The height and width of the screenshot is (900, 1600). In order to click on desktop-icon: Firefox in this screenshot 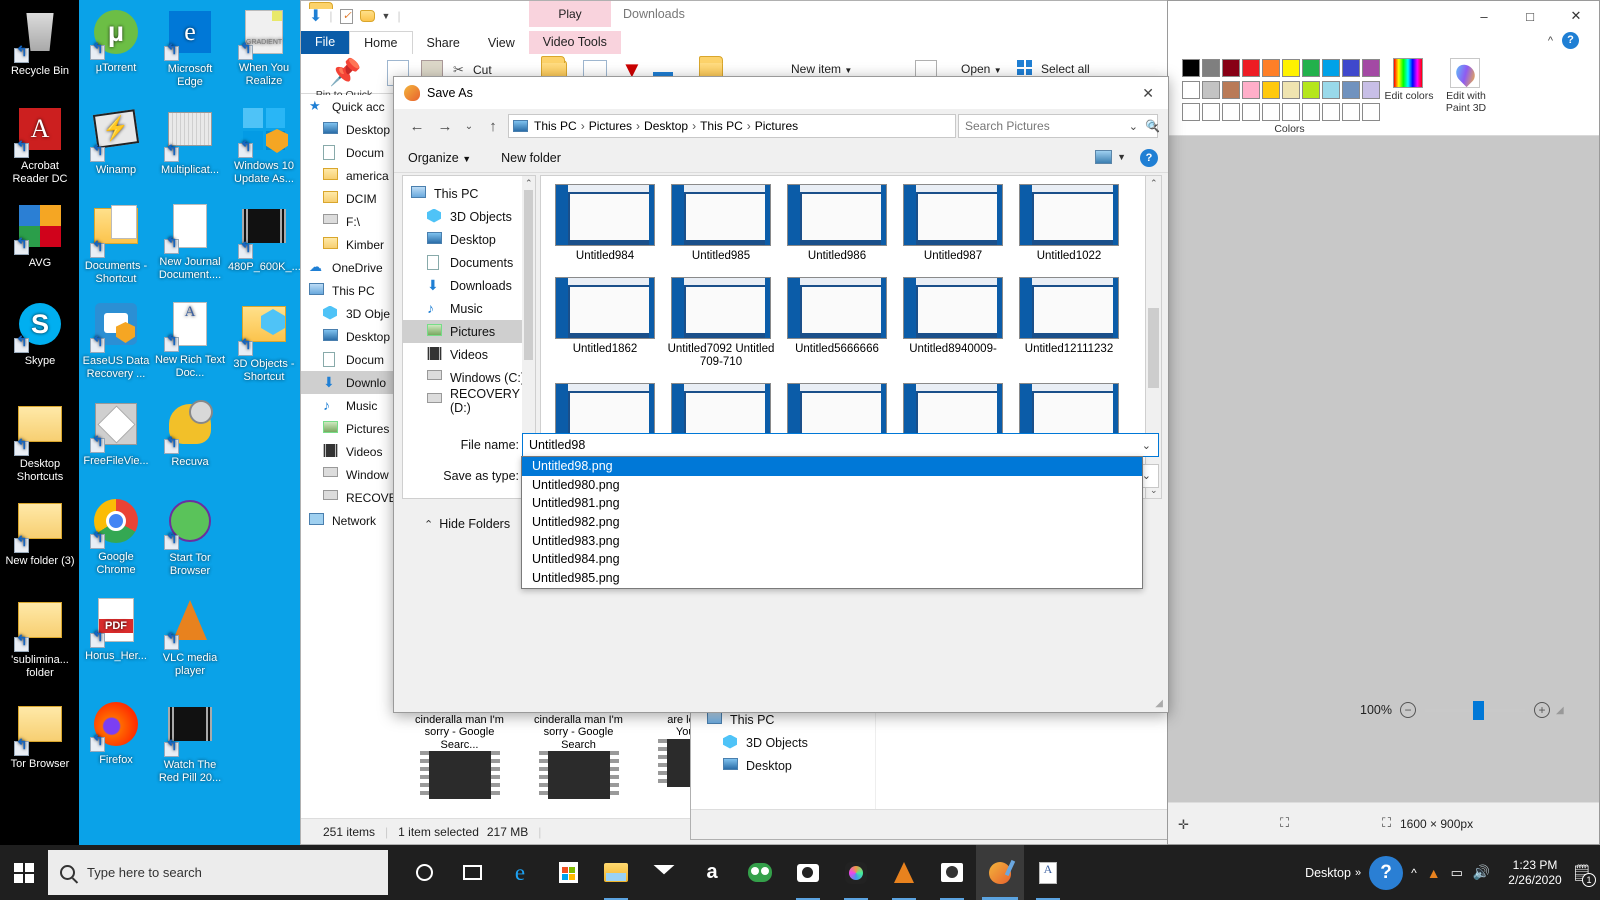, I will do `click(116, 733)`.